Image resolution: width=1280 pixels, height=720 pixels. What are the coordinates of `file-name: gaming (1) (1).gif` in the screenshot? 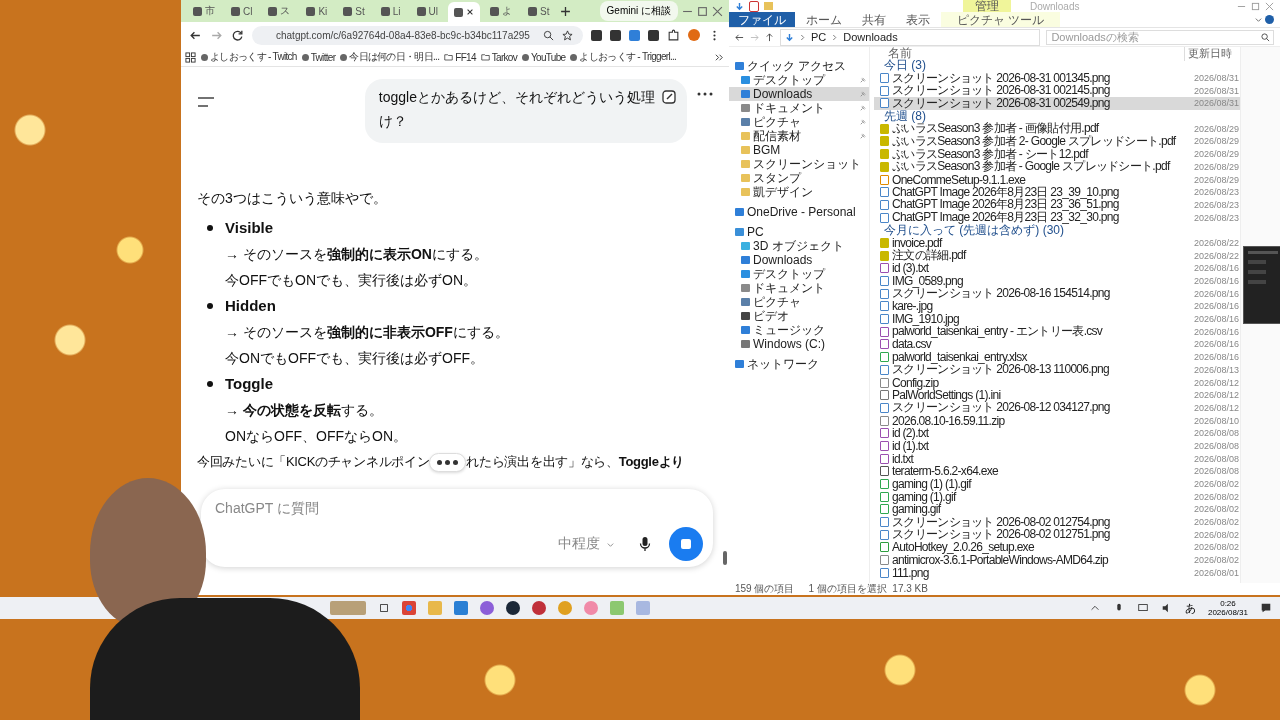 It's located at (1041, 484).